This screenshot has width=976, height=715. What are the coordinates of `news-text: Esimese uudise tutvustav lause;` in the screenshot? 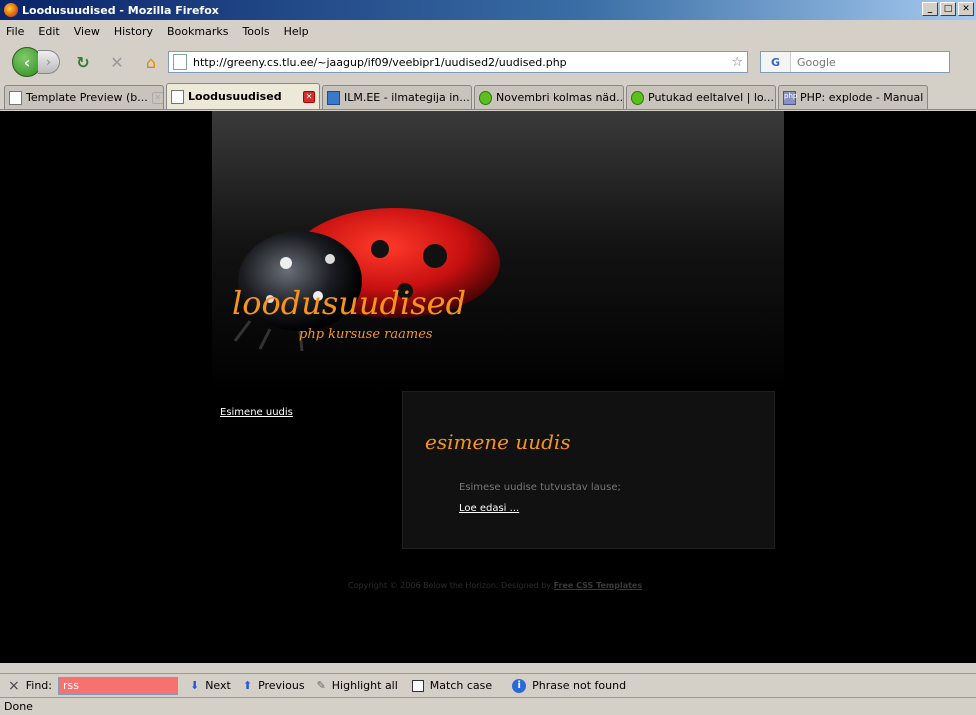 It's located at (540, 487).